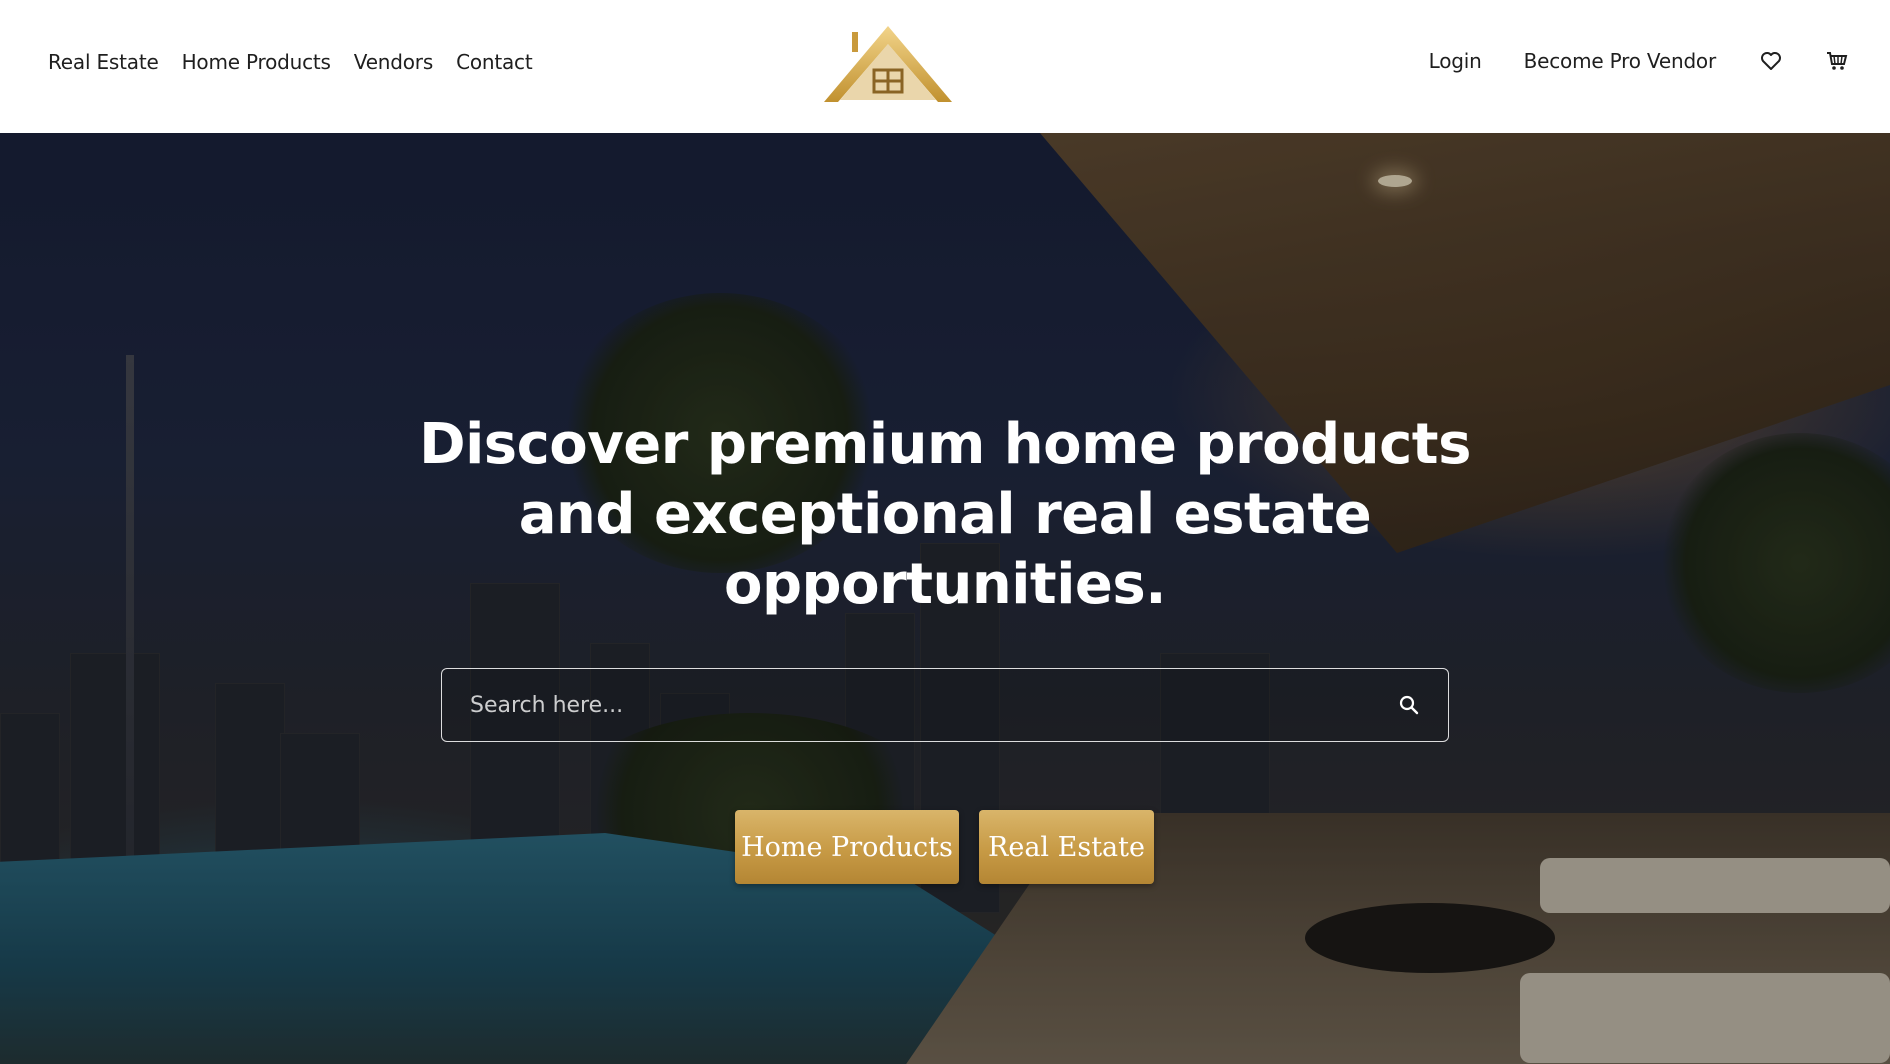 This screenshot has height=1064, width=1890. What do you see at coordinates (256, 62) in the screenshot?
I see `nav-home-products: Home Products` at bounding box center [256, 62].